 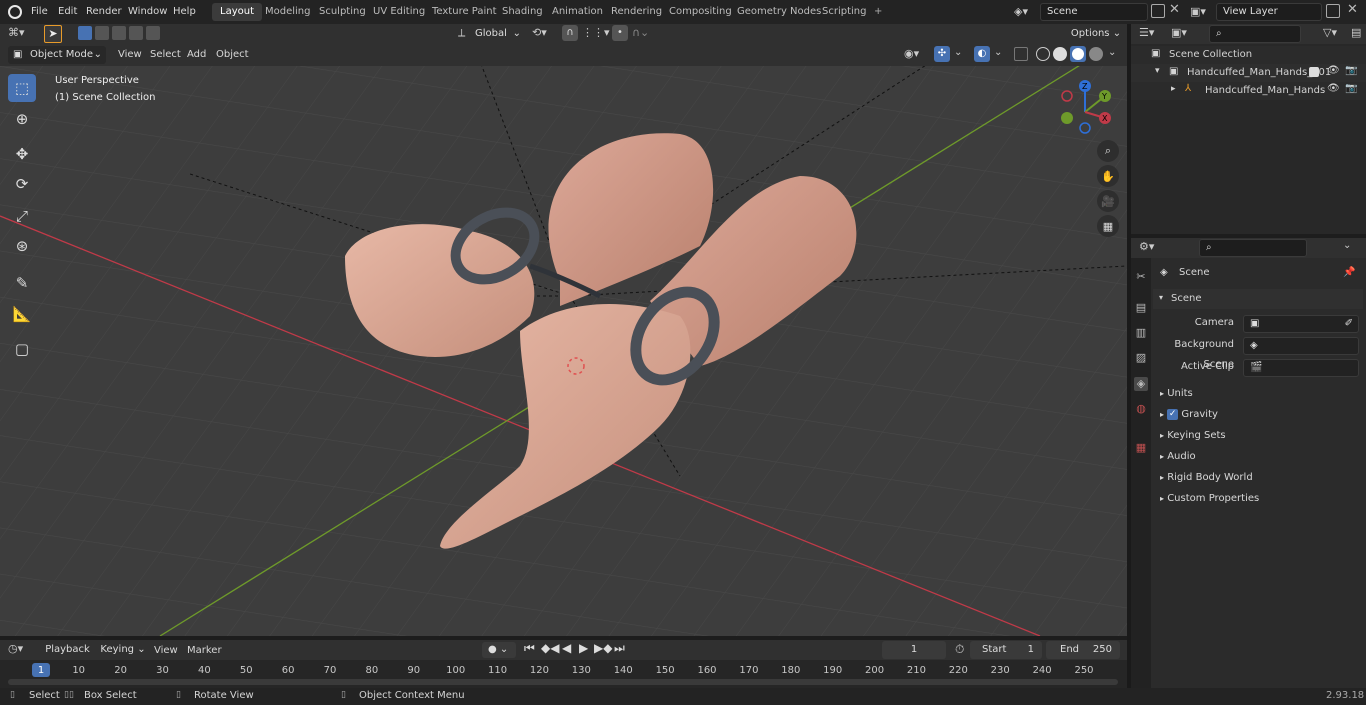 I want to click on selection-mode-invert-icon, so click(x=136, y=33).